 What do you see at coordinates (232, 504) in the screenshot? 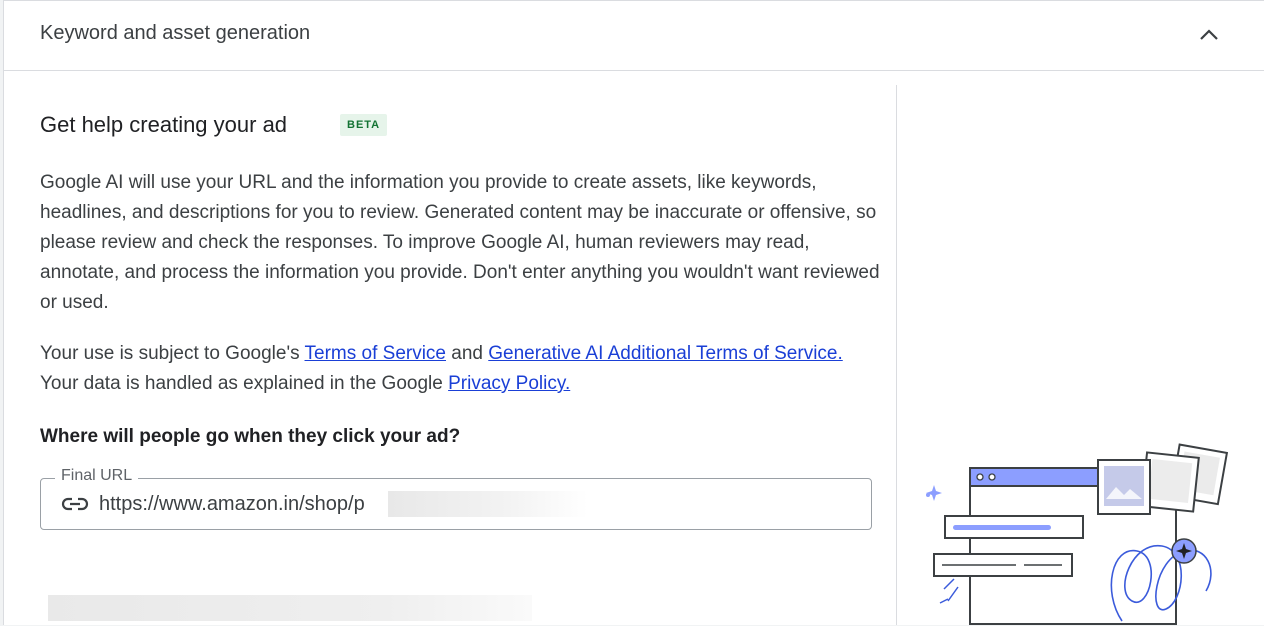
I see `final-url-value: https://www.amazon.in/shop/p` at bounding box center [232, 504].